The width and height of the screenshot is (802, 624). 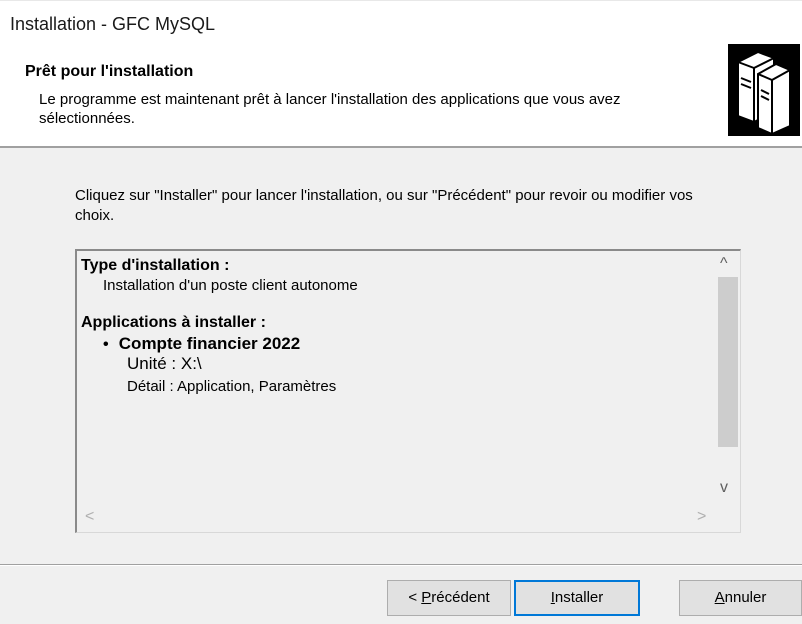 What do you see at coordinates (89, 517) in the screenshot?
I see `scroll-left-icon: <` at bounding box center [89, 517].